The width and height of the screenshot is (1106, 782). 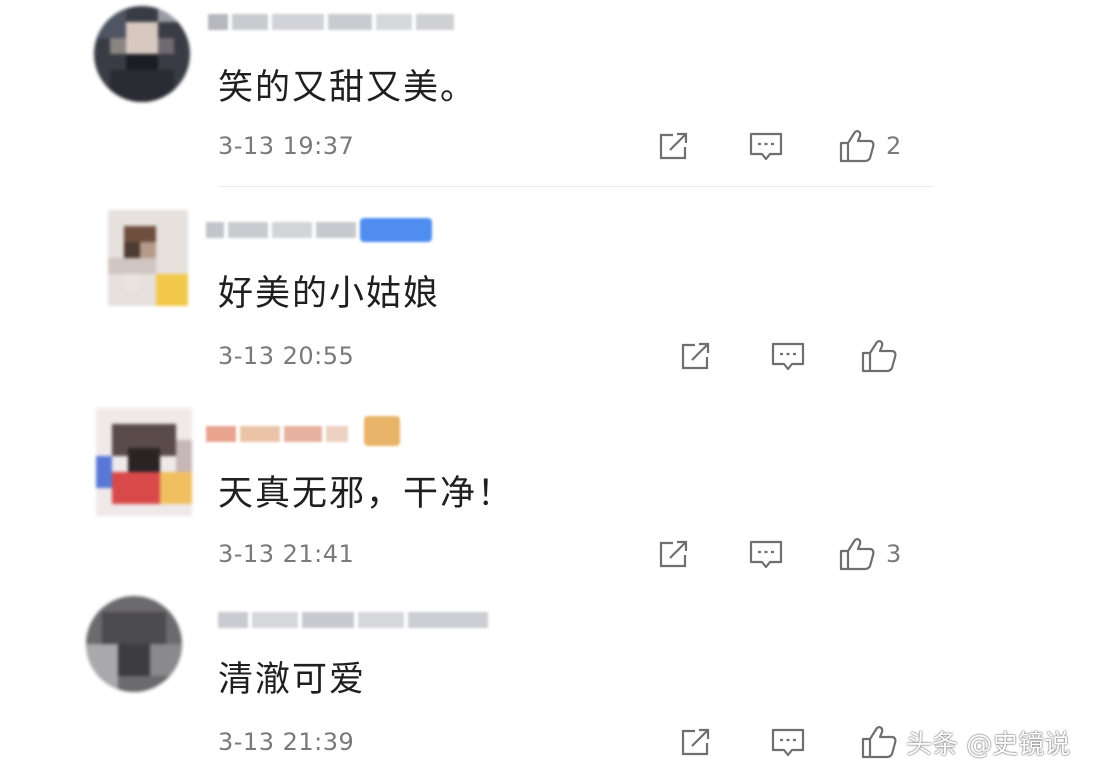 I want to click on comment-text: 好美的小姑娘, so click(x=329, y=294).